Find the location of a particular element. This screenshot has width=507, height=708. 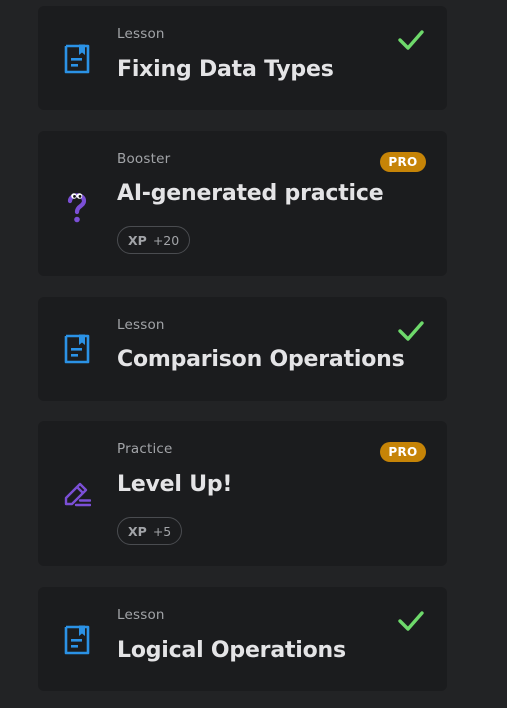

pencil-icon is located at coordinates (77, 495).